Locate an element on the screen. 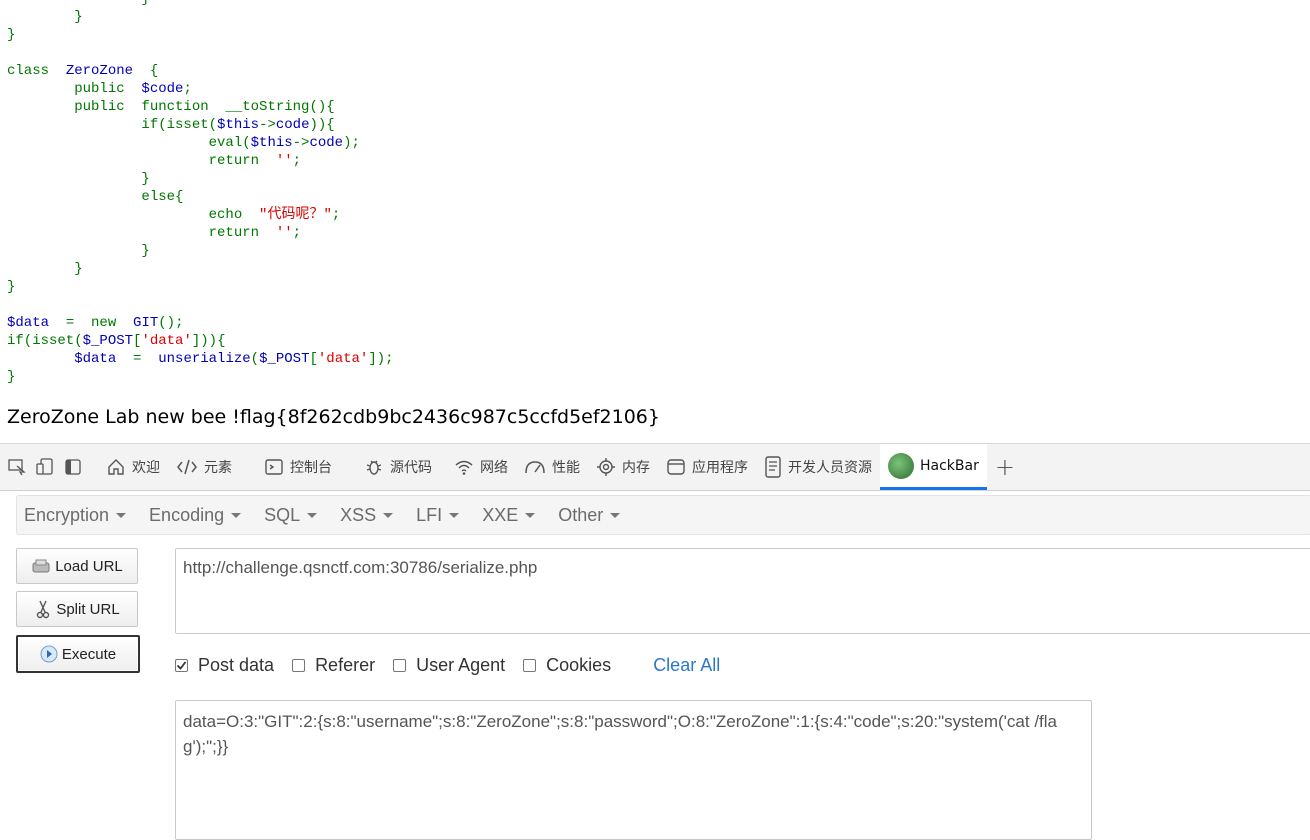 The width and height of the screenshot is (1310, 840). tab-console: 控制台 is located at coordinates (298, 467).